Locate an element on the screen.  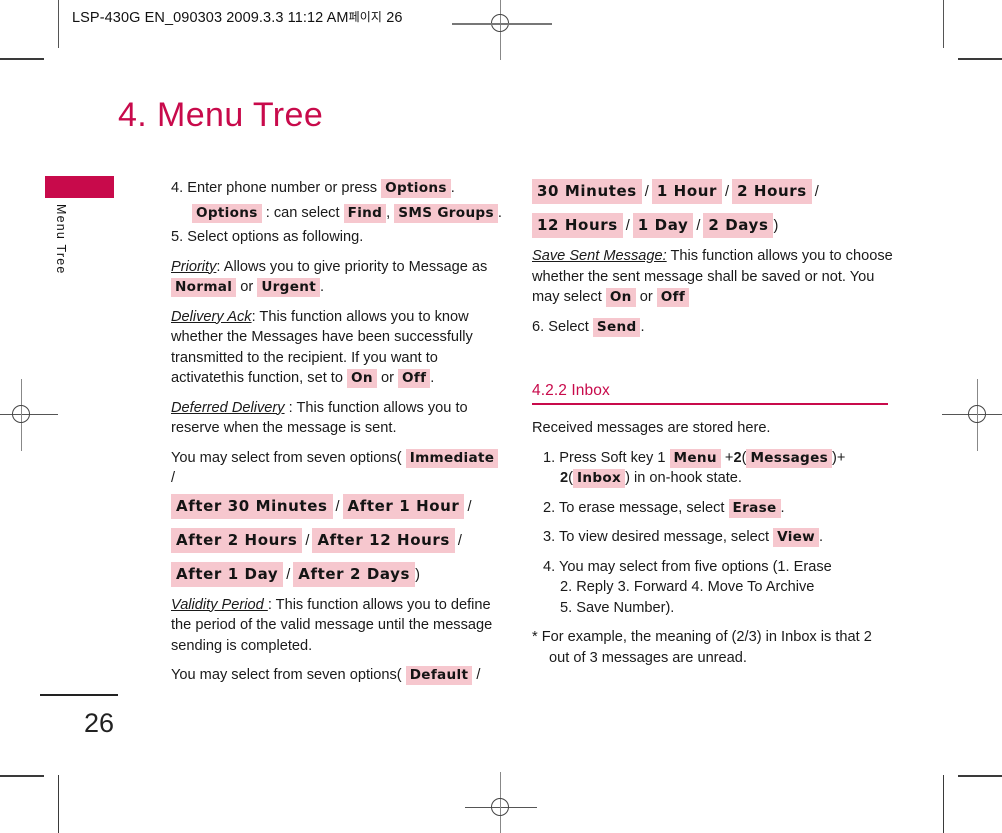
inbox-step-2-suffix: . is located at coordinates (782, 507).